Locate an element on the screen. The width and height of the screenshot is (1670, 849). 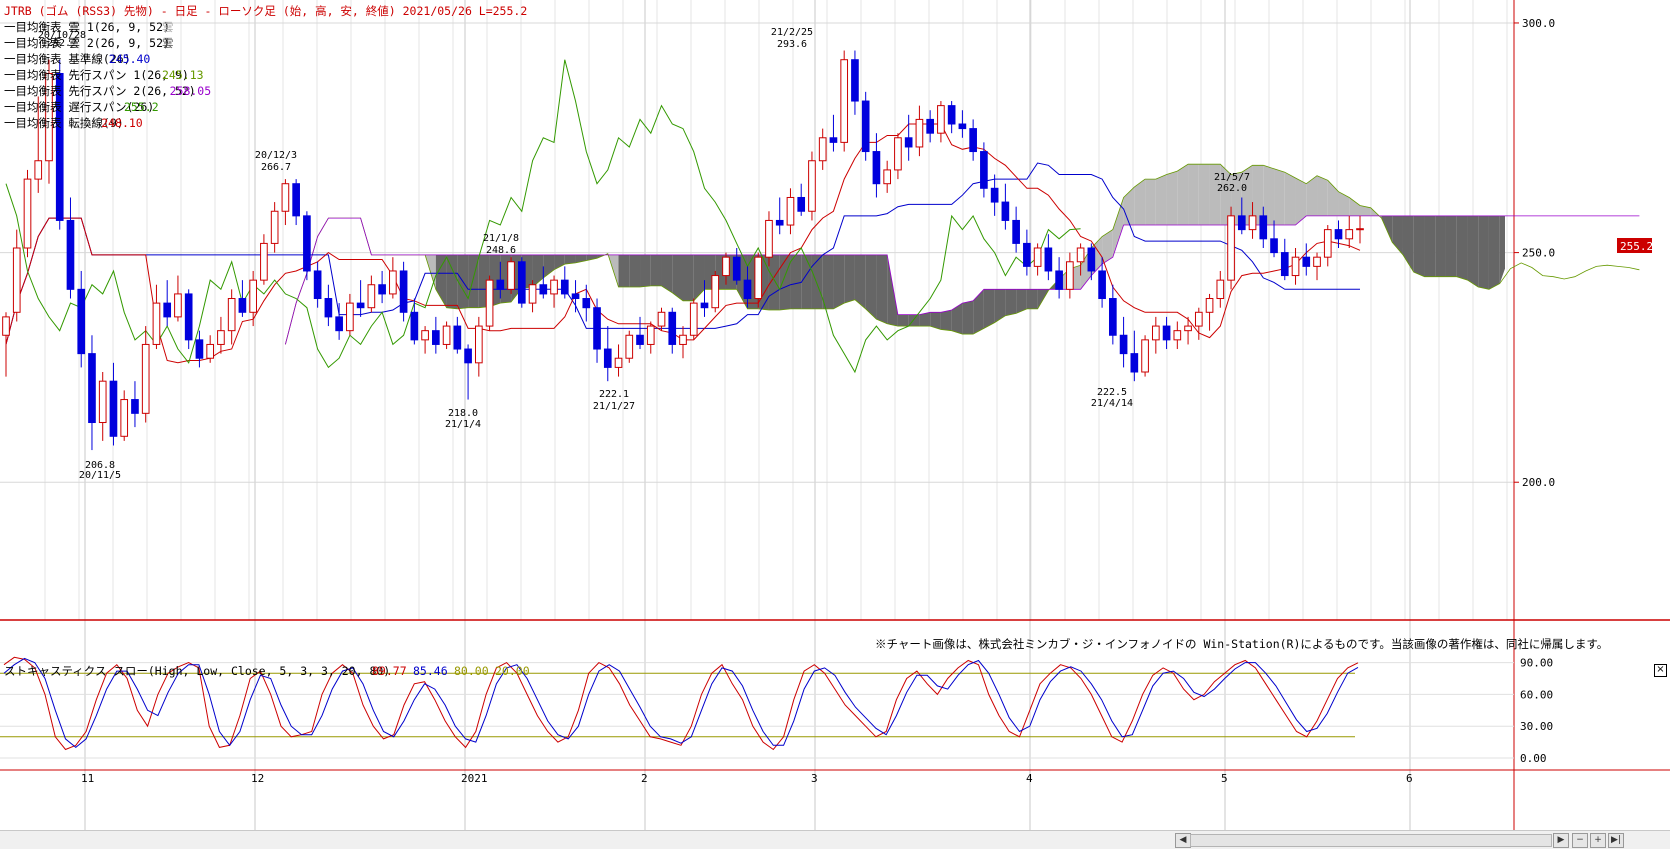
stochastic-close-button: × is located at coordinates (1660, 670).